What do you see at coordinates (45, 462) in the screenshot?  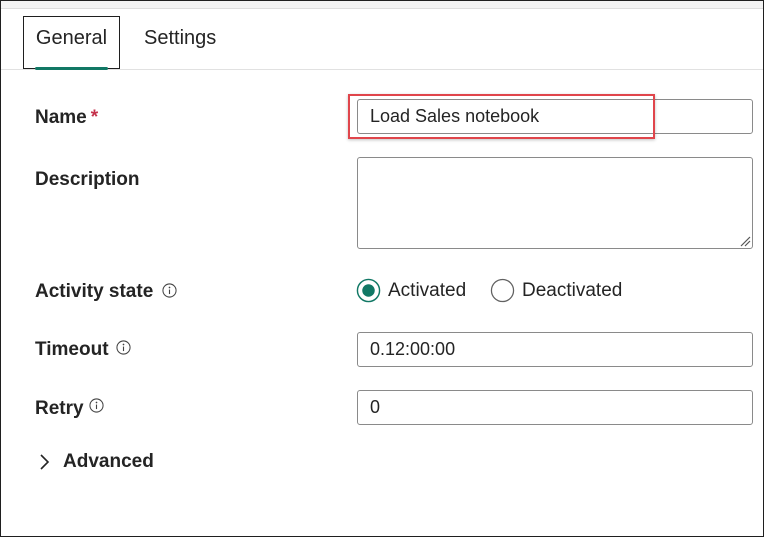 I see `chevron-right-icon` at bounding box center [45, 462].